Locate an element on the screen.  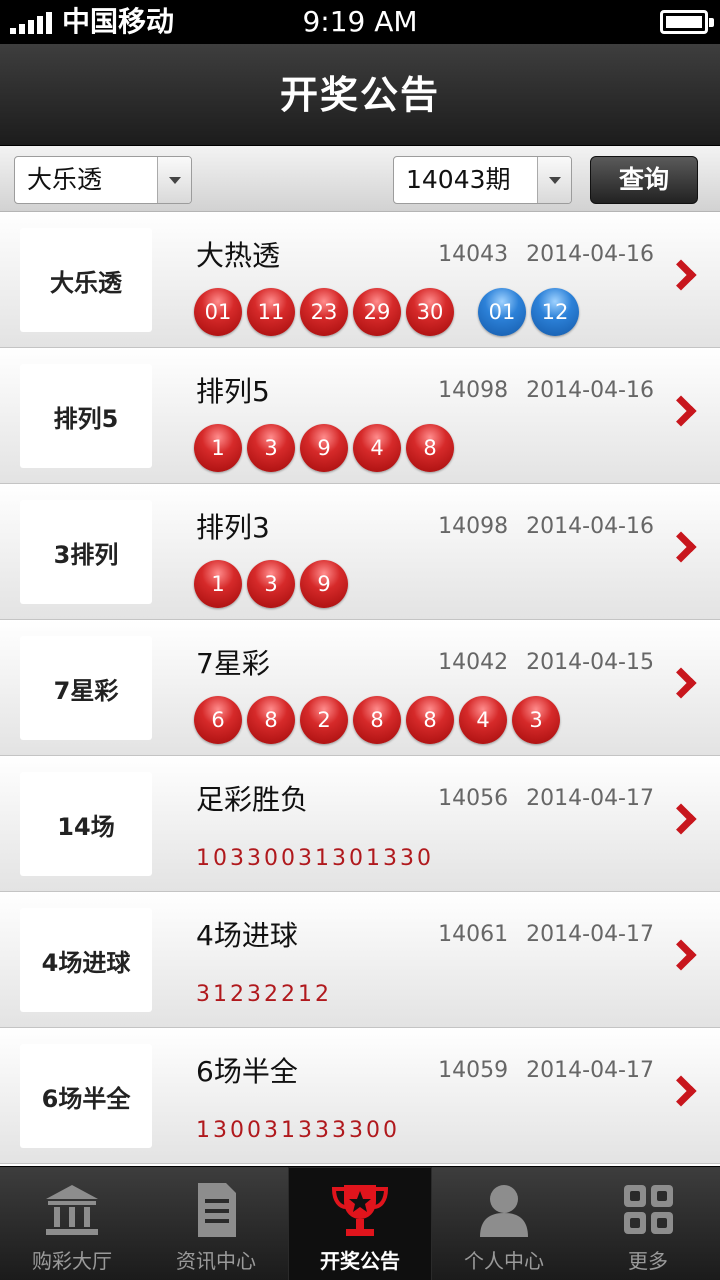
ball-list: 13948 is located at coordinates (324, 448).